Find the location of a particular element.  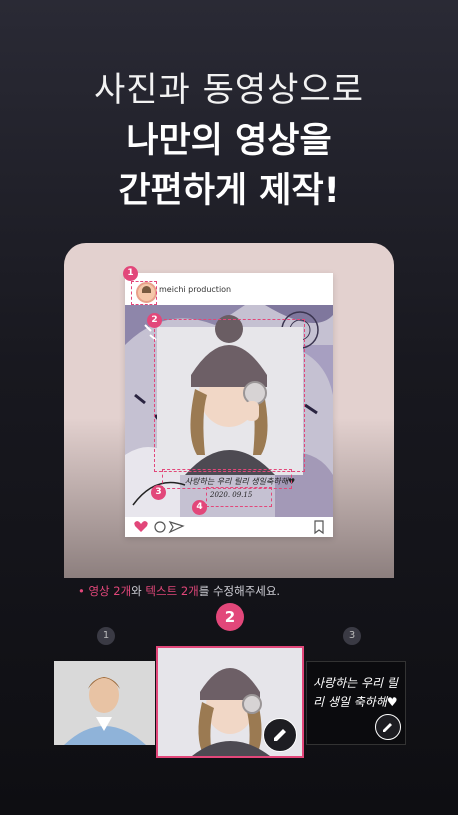

step-1: 1 is located at coordinates (106, 636).